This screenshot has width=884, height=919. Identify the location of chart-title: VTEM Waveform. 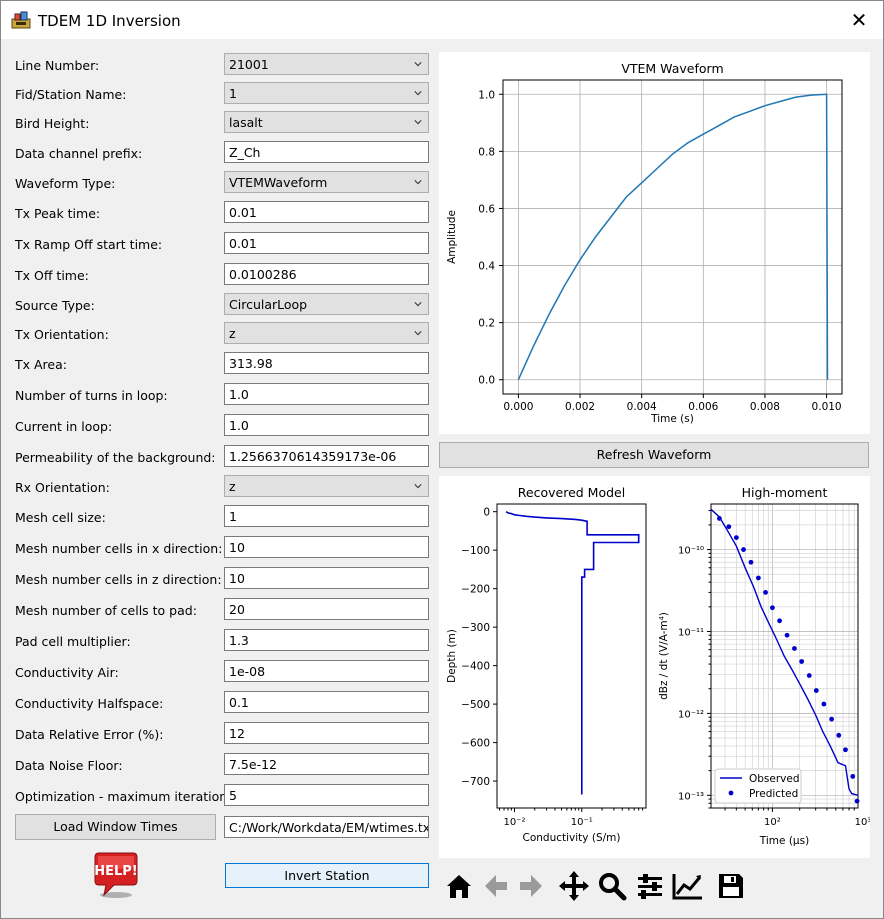
(672, 68).